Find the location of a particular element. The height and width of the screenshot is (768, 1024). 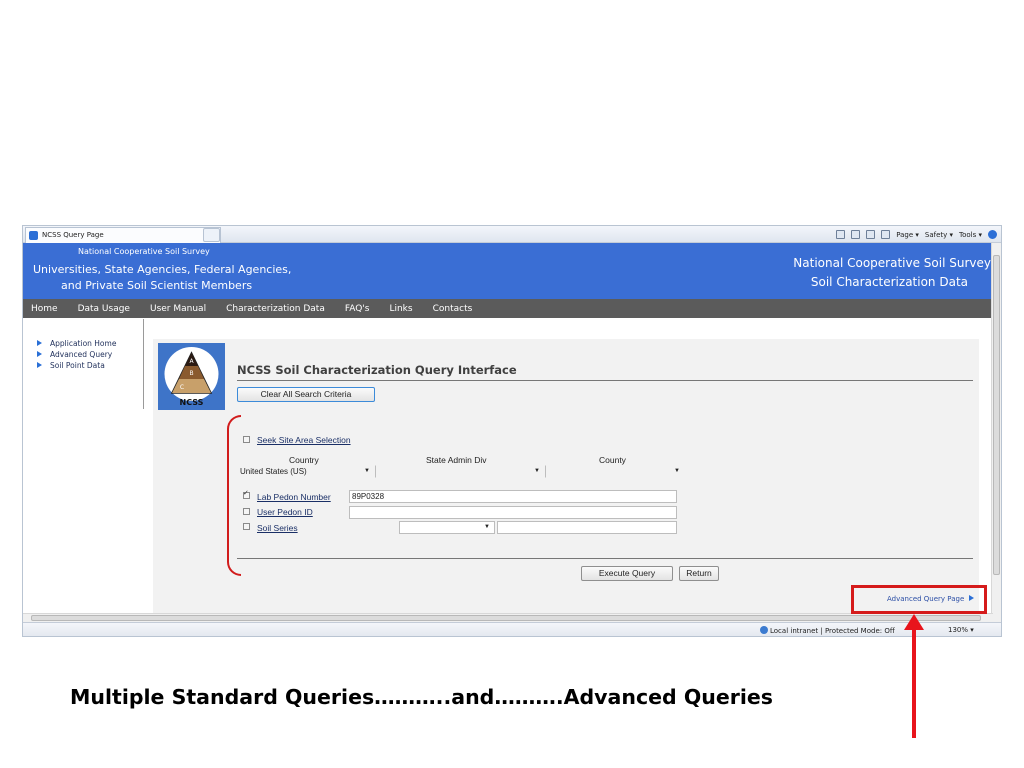

clear-all-criteria-button: Clear All Search Criteria is located at coordinates (306, 394).